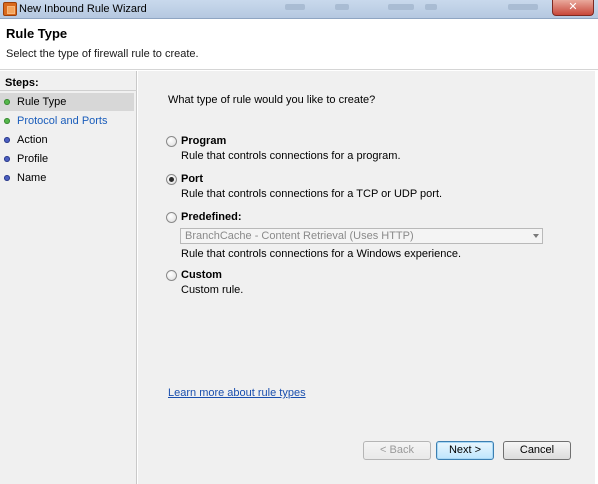  What do you see at coordinates (67, 140) in the screenshot?
I see `step-action: Action` at bounding box center [67, 140].